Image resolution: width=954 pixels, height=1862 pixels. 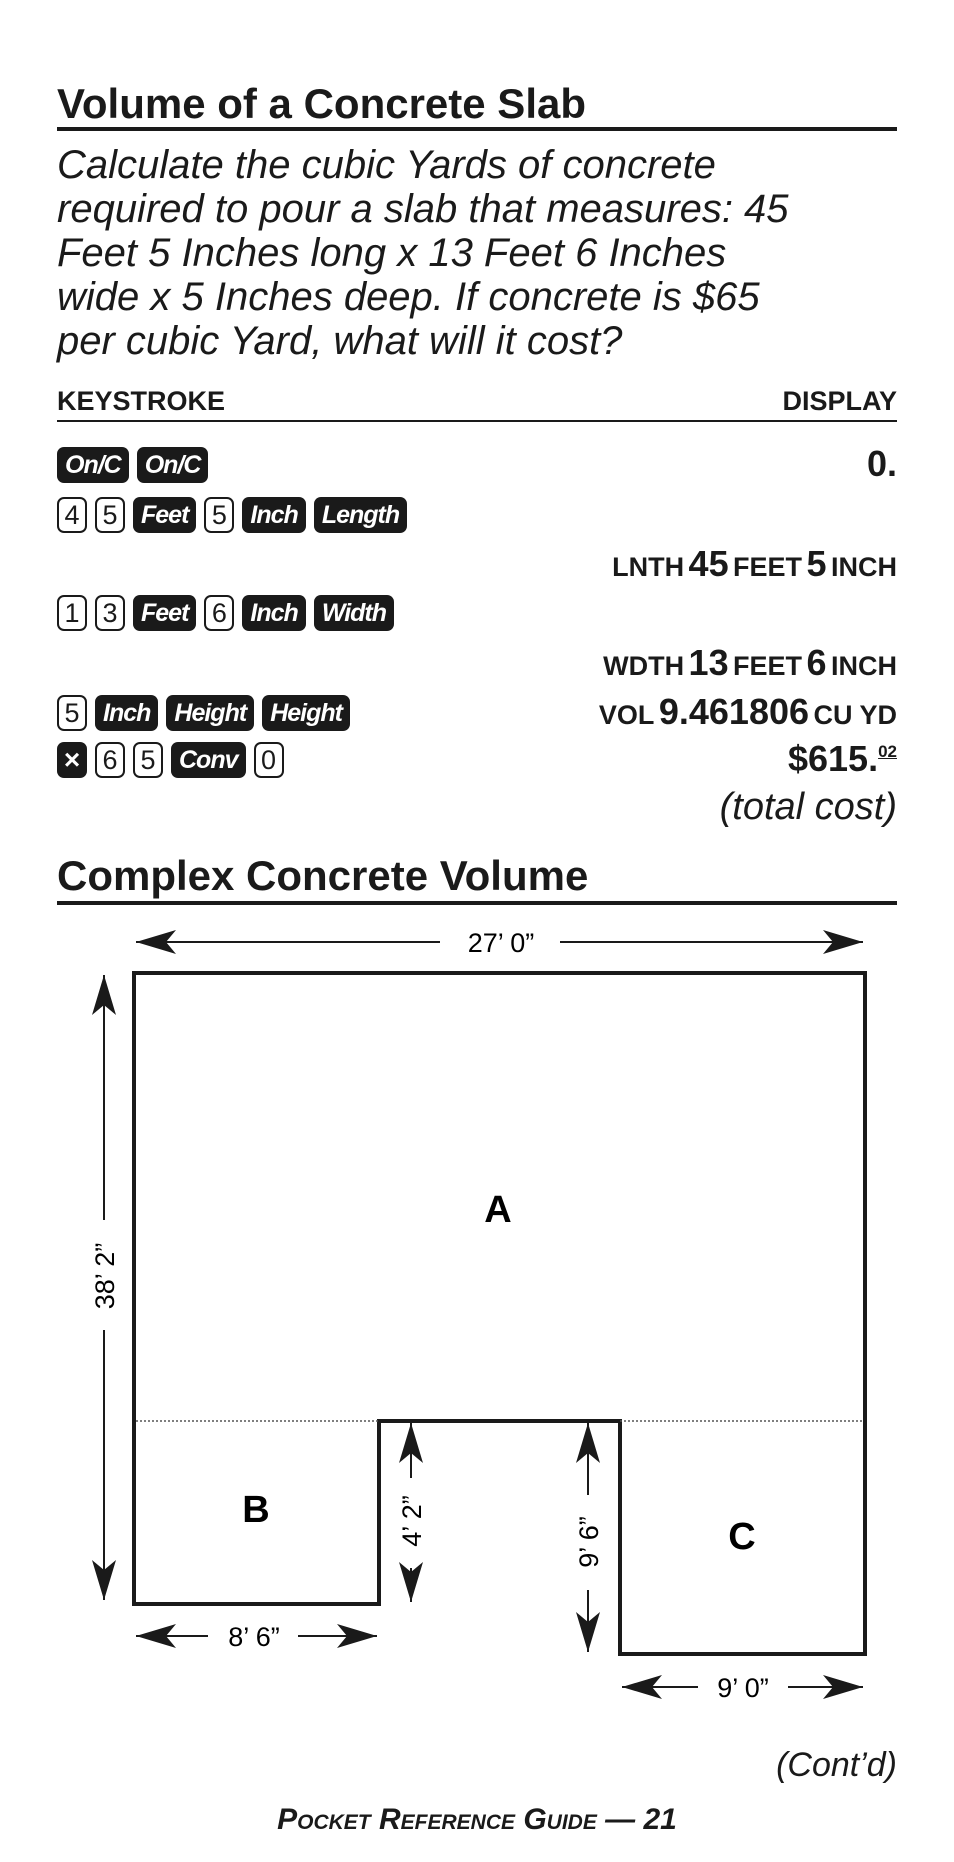 What do you see at coordinates (105, 1276) in the screenshot?
I see `left-height-label: 38’ 2”` at bounding box center [105, 1276].